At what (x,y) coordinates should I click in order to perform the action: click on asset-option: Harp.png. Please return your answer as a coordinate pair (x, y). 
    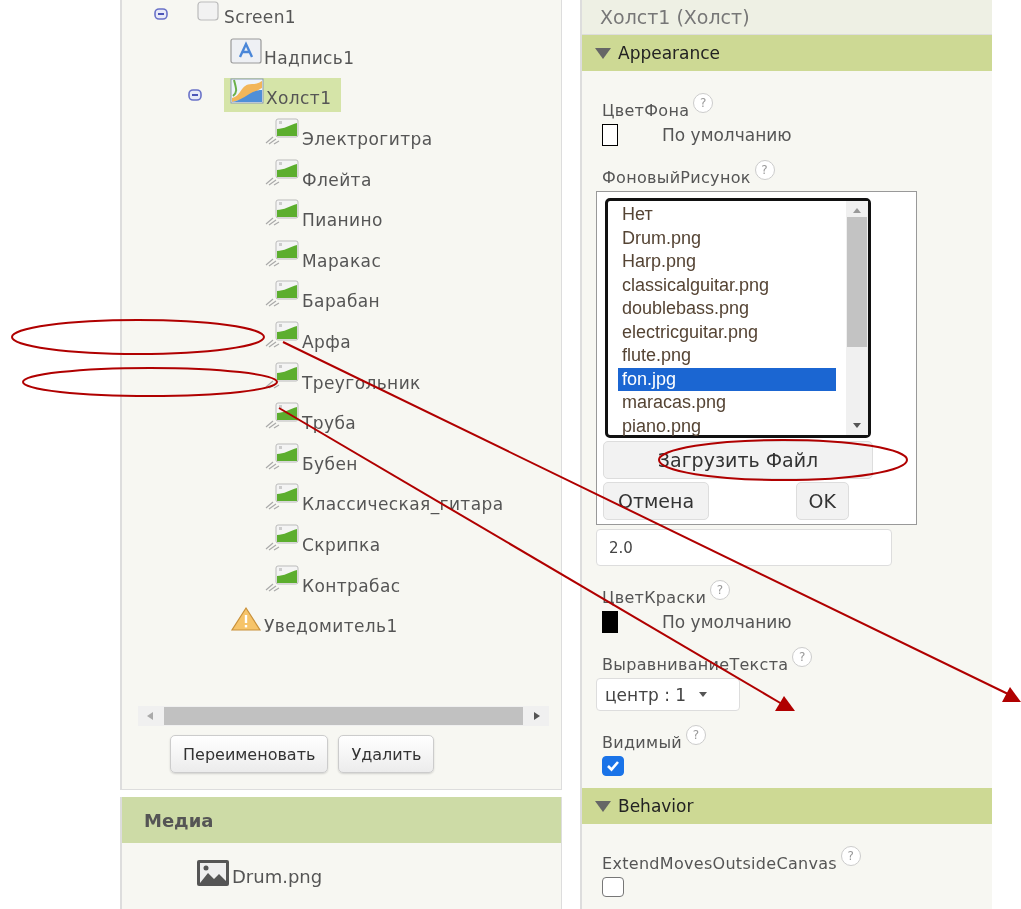
    Looking at the image, I should click on (727, 262).